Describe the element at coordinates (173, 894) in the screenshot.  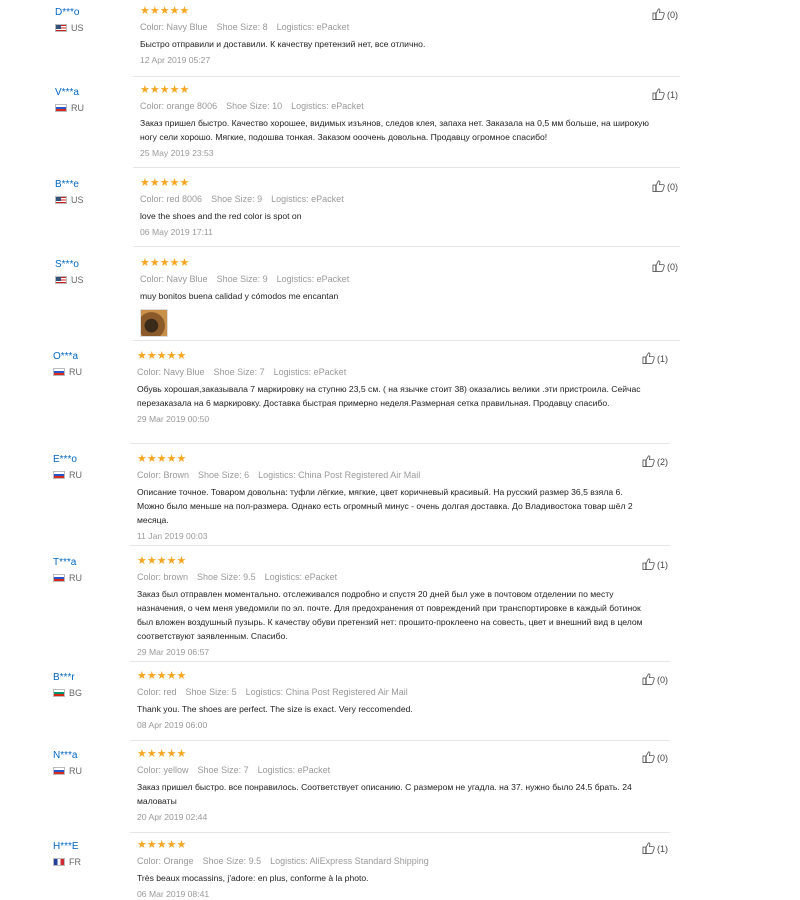
I see `review-date: 06 Mar 2019 08:41` at that location.